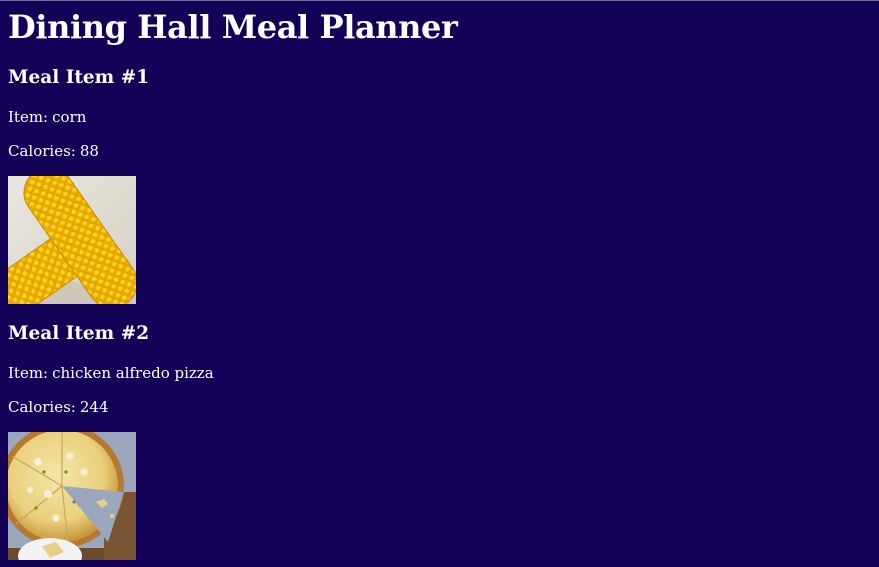  I want to click on meal-item-2-calories: Calories: 244, so click(58, 407).